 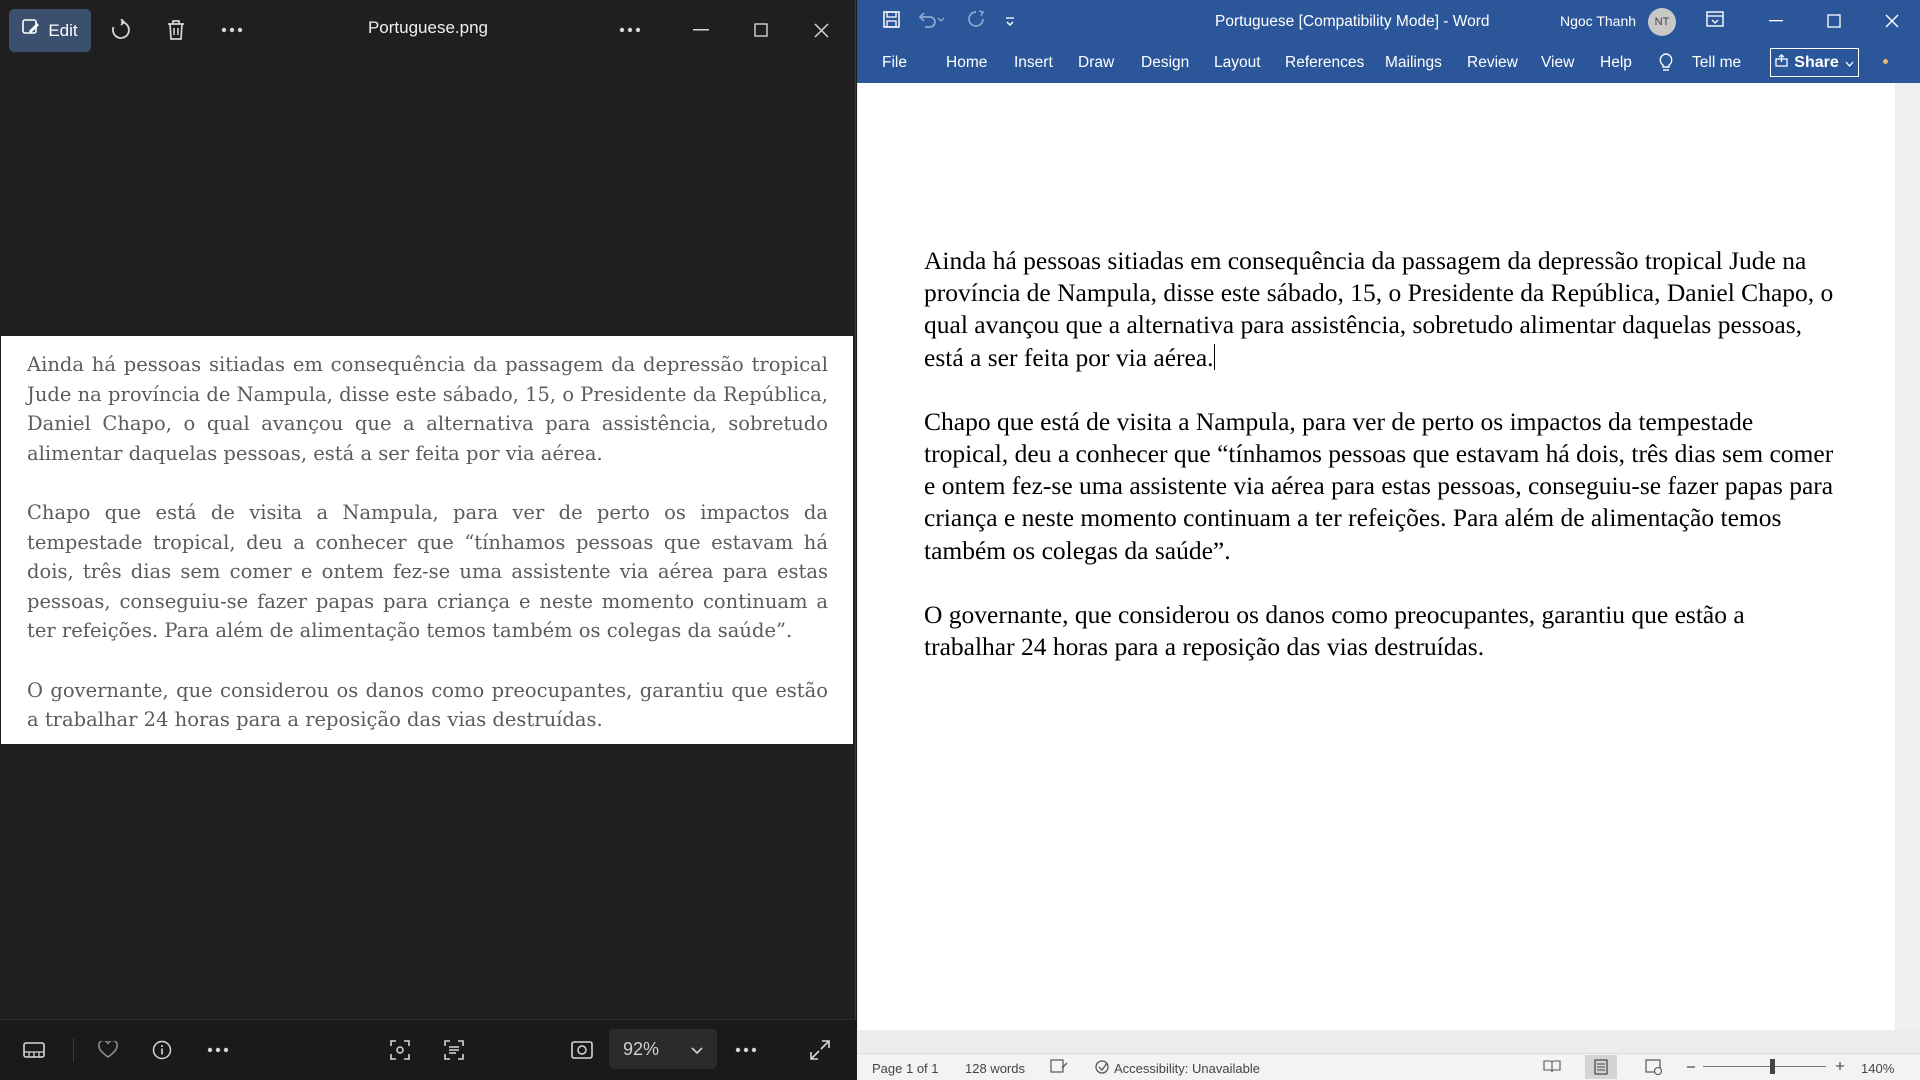 What do you see at coordinates (582, 1050) in the screenshot?
I see `fit-icon` at bounding box center [582, 1050].